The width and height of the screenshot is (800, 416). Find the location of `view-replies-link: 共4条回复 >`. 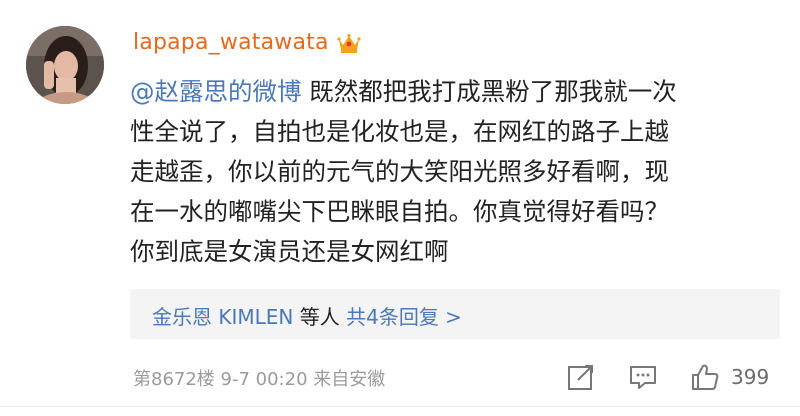

view-replies-link: 共4条回复 > is located at coordinates (404, 317).